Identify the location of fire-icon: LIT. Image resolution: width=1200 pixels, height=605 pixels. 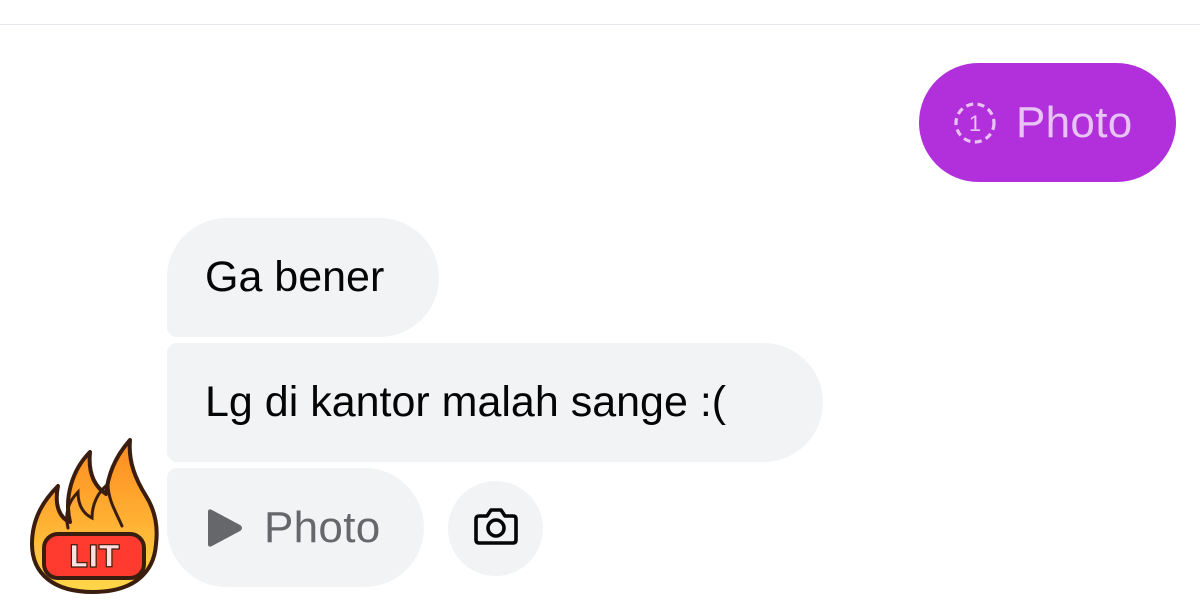
(94, 516).